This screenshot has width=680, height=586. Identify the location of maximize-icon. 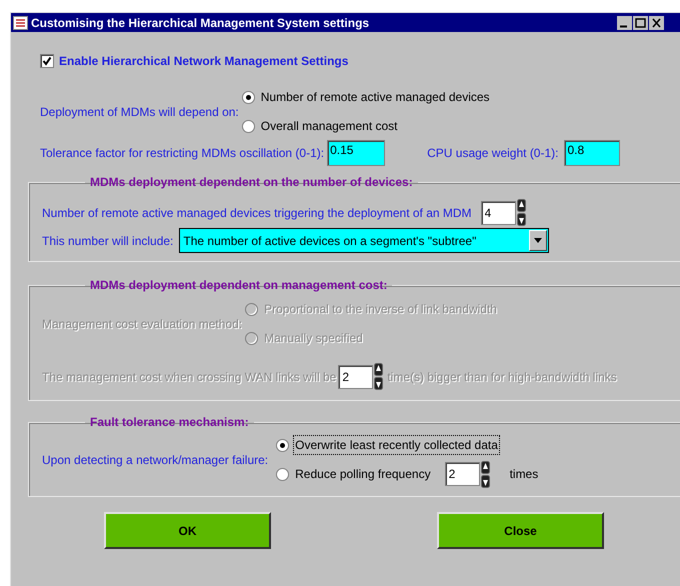
(640, 23).